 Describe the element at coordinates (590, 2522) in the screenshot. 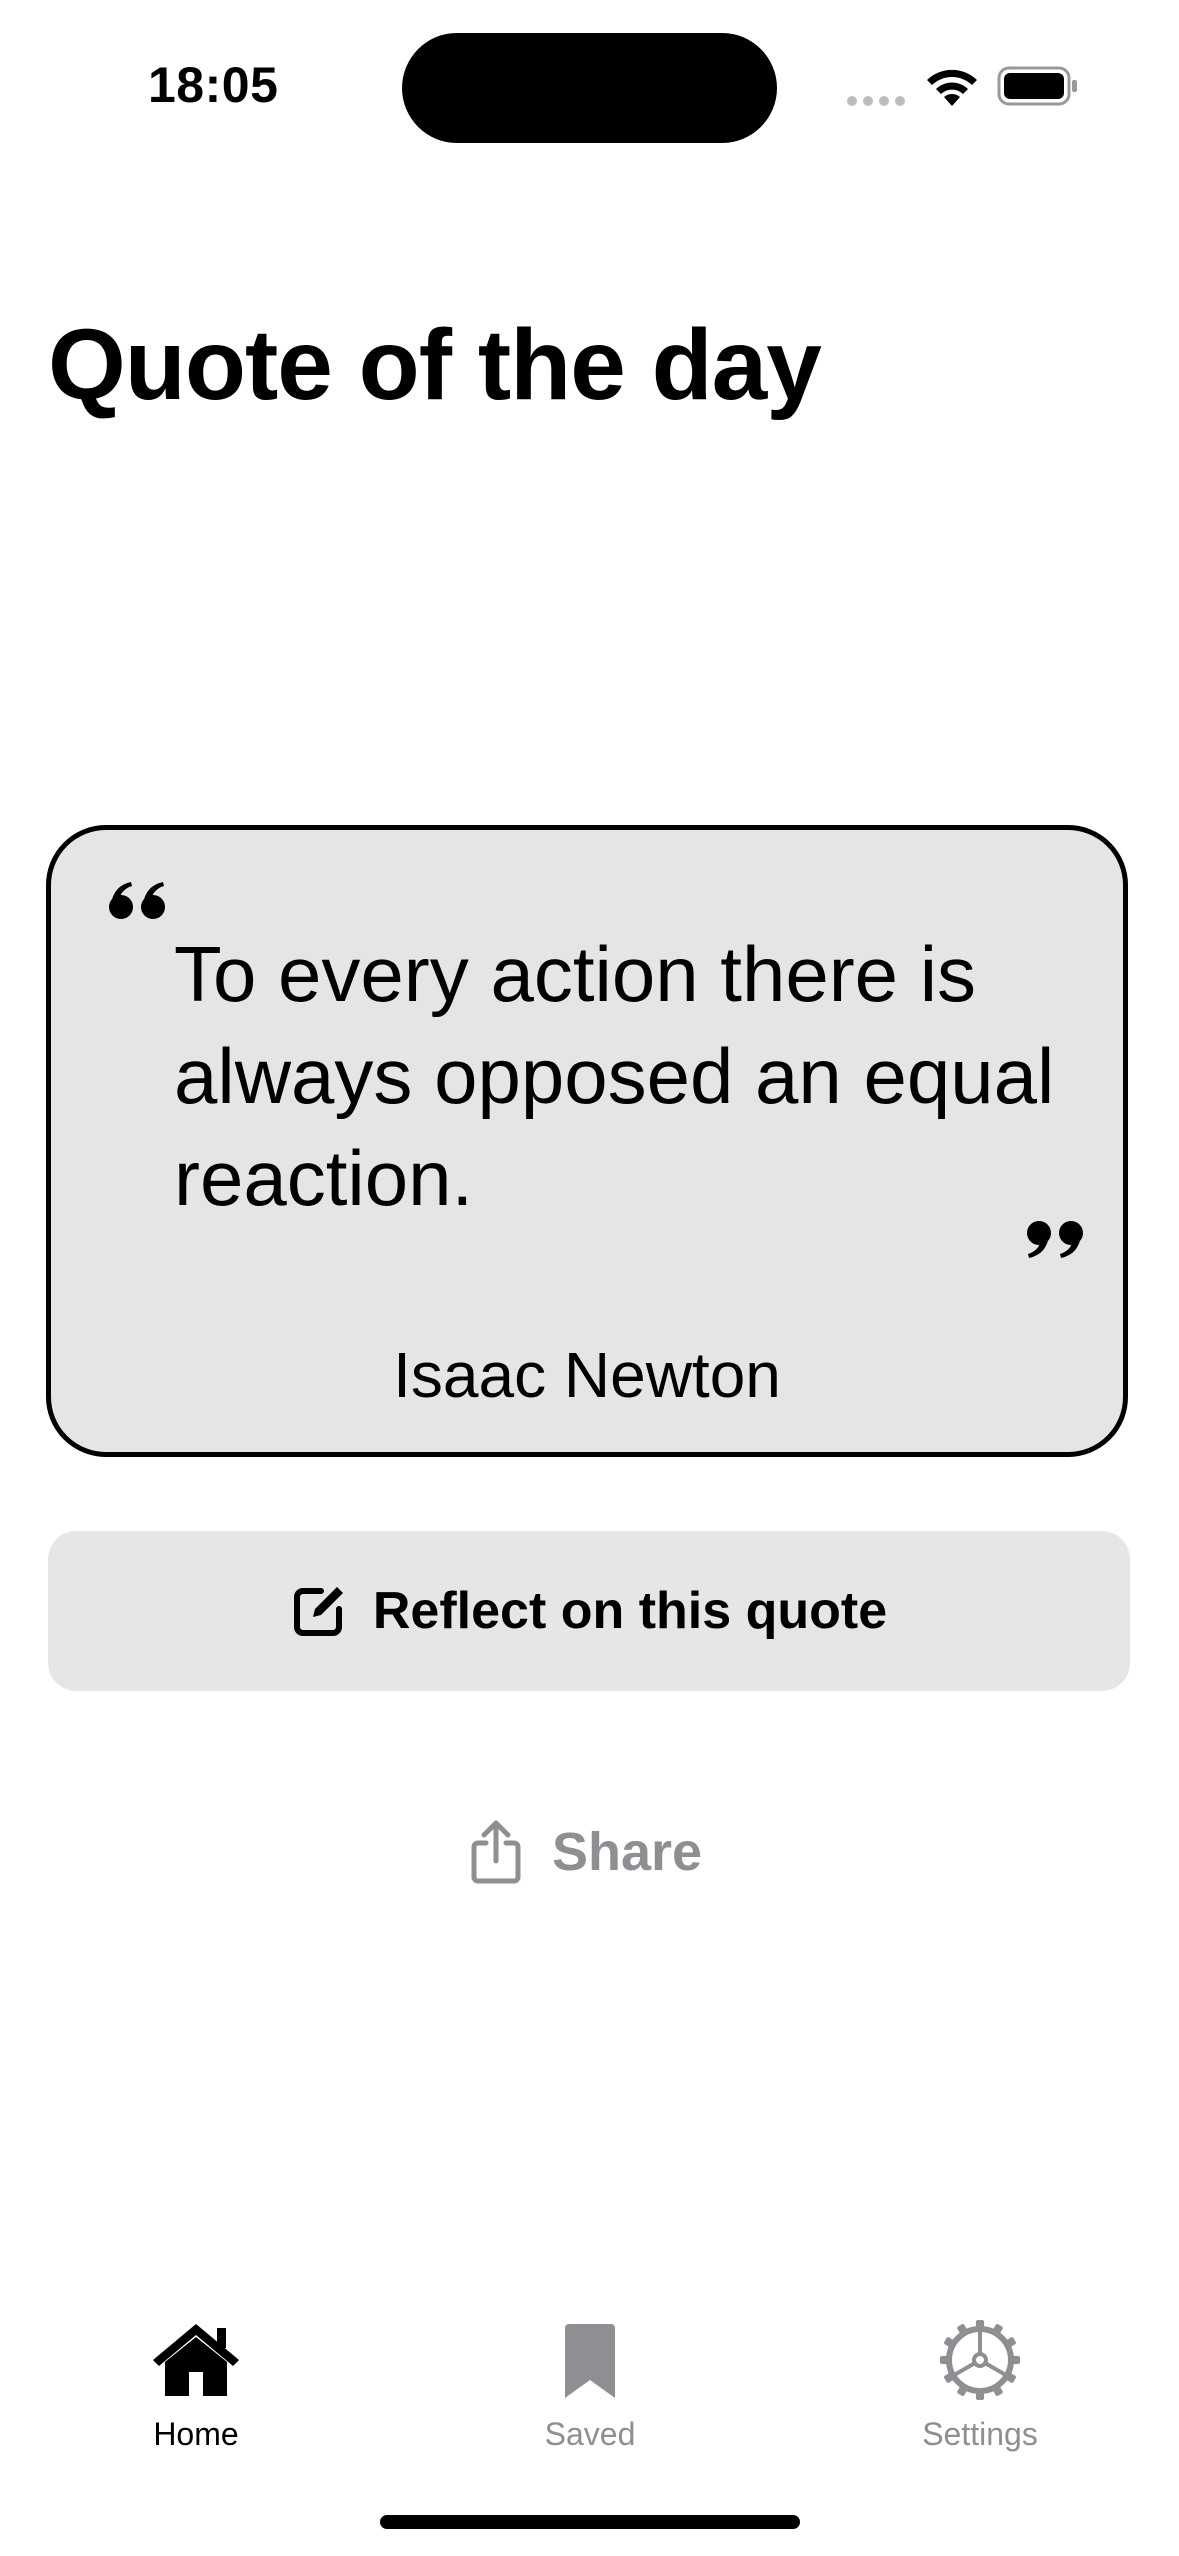

I see `home-indicator` at that location.